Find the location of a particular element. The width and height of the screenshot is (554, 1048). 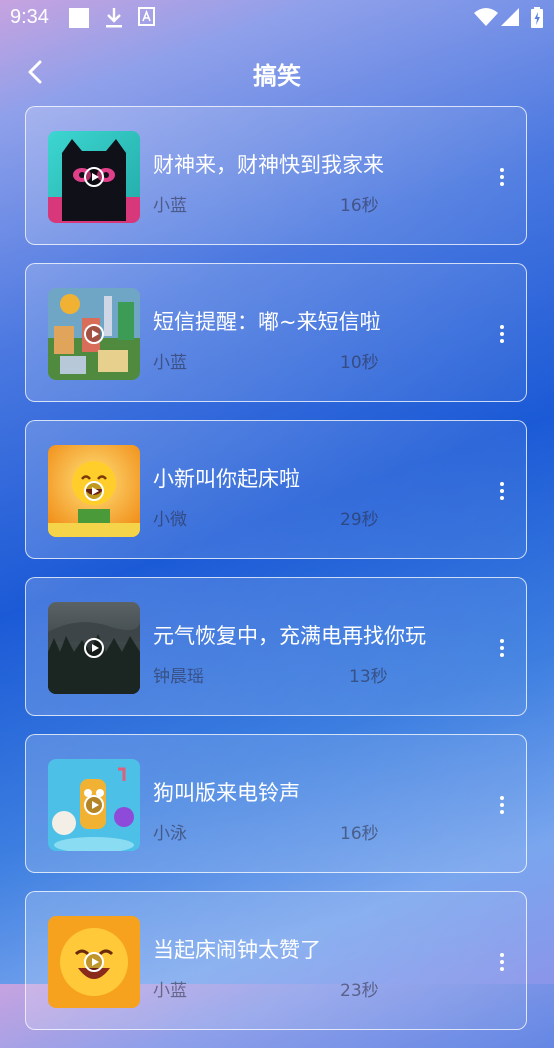

list-item: 元气恢复中，充满电再找你玩 钟晨瑶 13秒 is located at coordinates (276, 646).